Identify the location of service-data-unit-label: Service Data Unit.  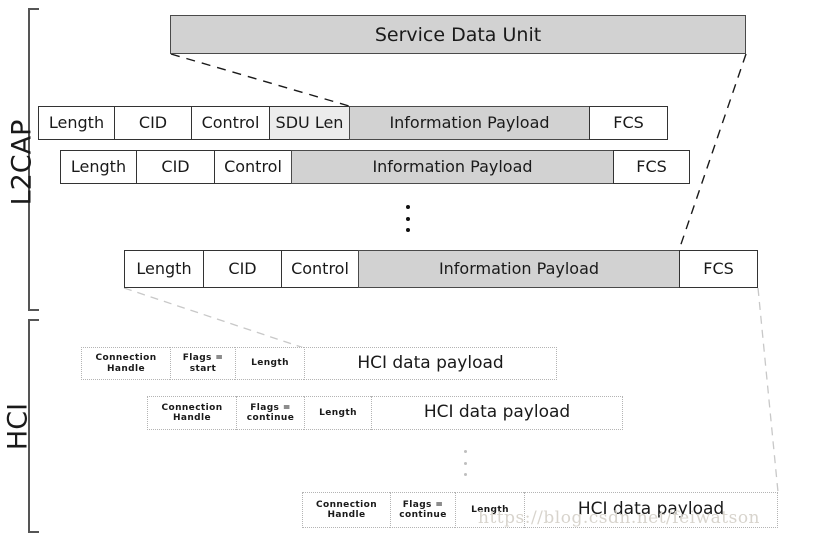
(458, 34).